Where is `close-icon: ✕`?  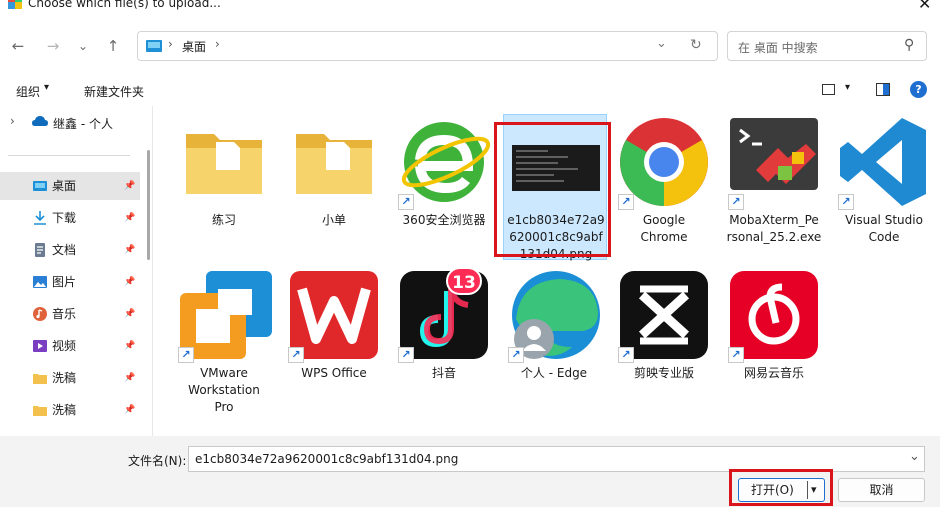 close-icon: ✕ is located at coordinates (924, 6).